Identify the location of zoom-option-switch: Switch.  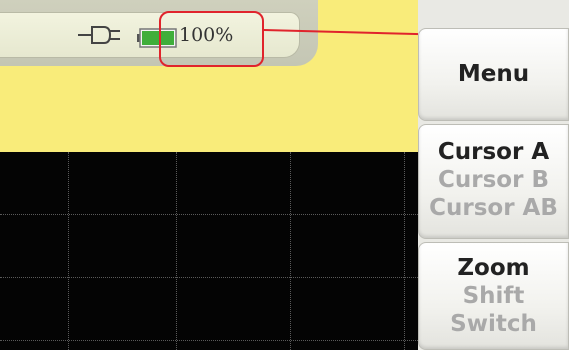
(493, 324).